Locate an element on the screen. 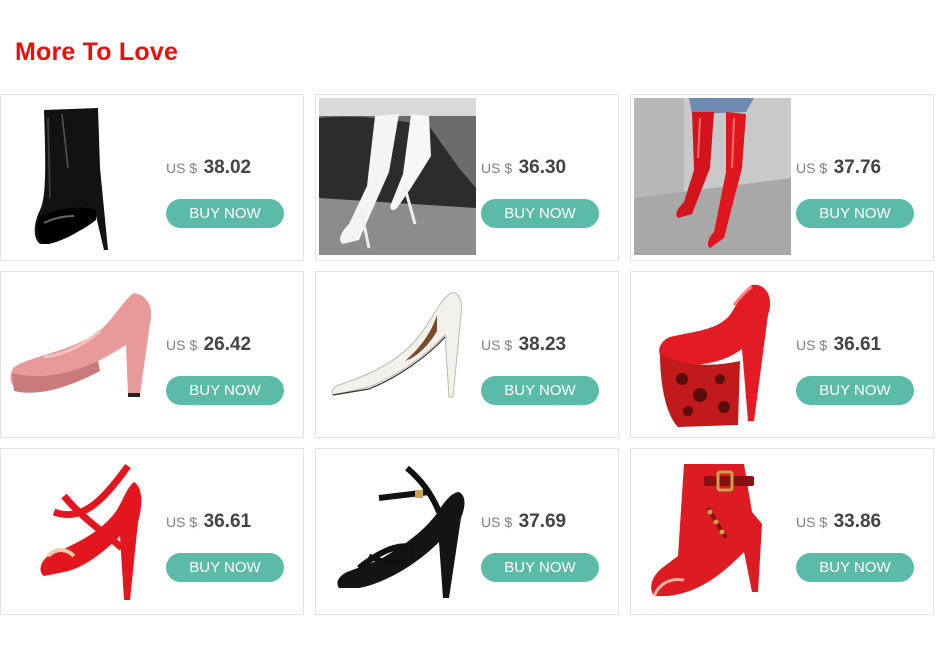 This screenshot has width=943, height=651. section-title: More To Love is located at coordinates (97, 52).